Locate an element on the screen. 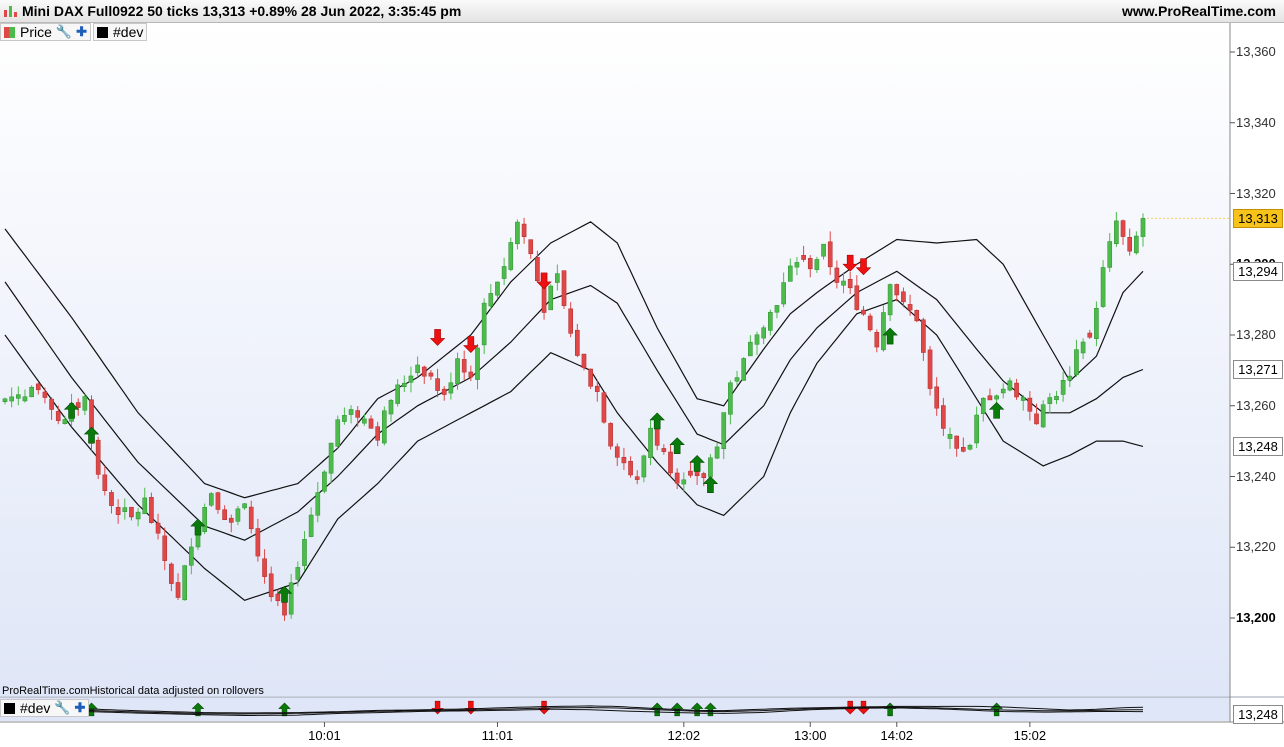  site-link: www.ProRealTime.com is located at coordinates (1199, 11).